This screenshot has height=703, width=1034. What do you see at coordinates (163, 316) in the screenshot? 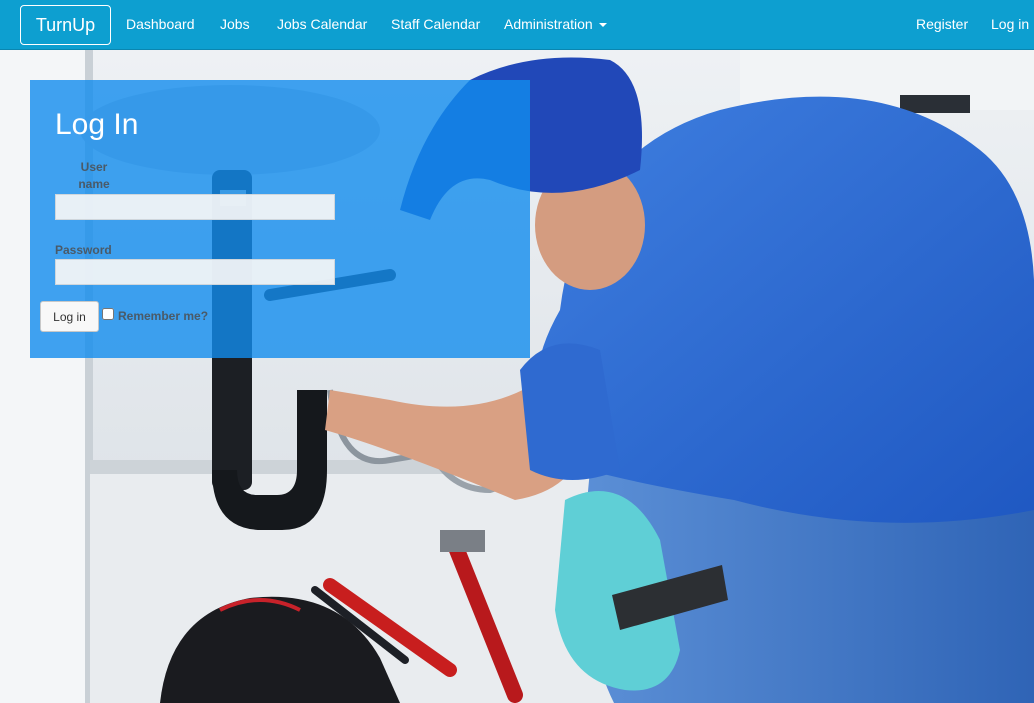
I see `remember-me-label: Remember me?` at bounding box center [163, 316].